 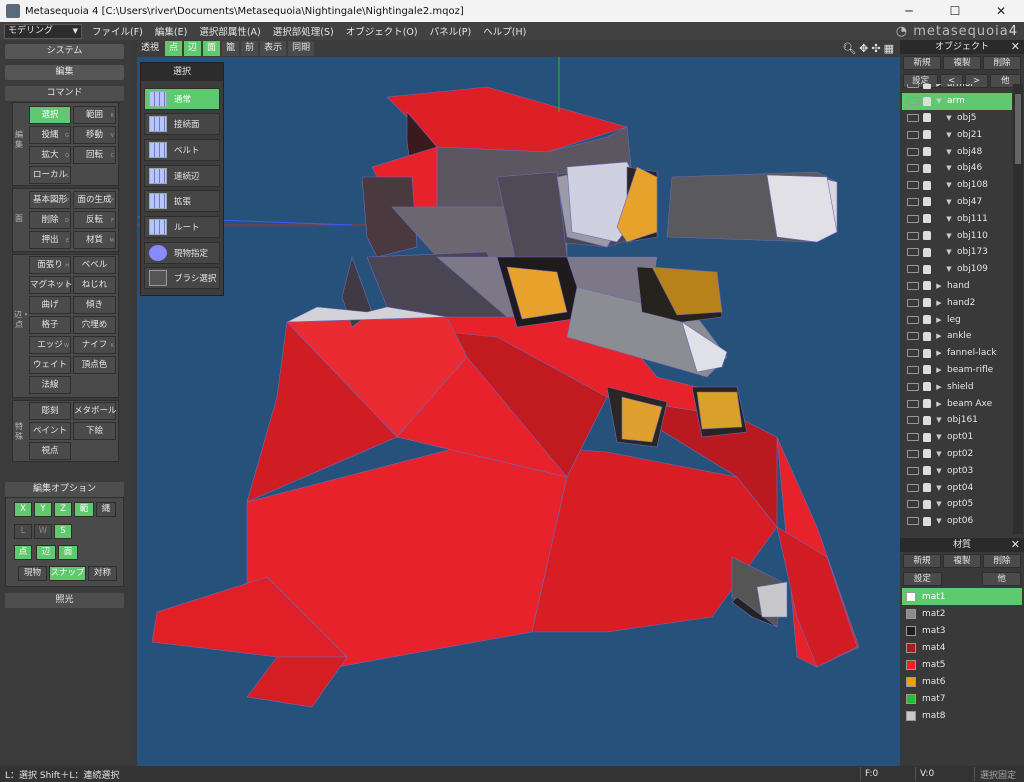 I want to click on scrollbar-thumb, so click(x=1018, y=129).